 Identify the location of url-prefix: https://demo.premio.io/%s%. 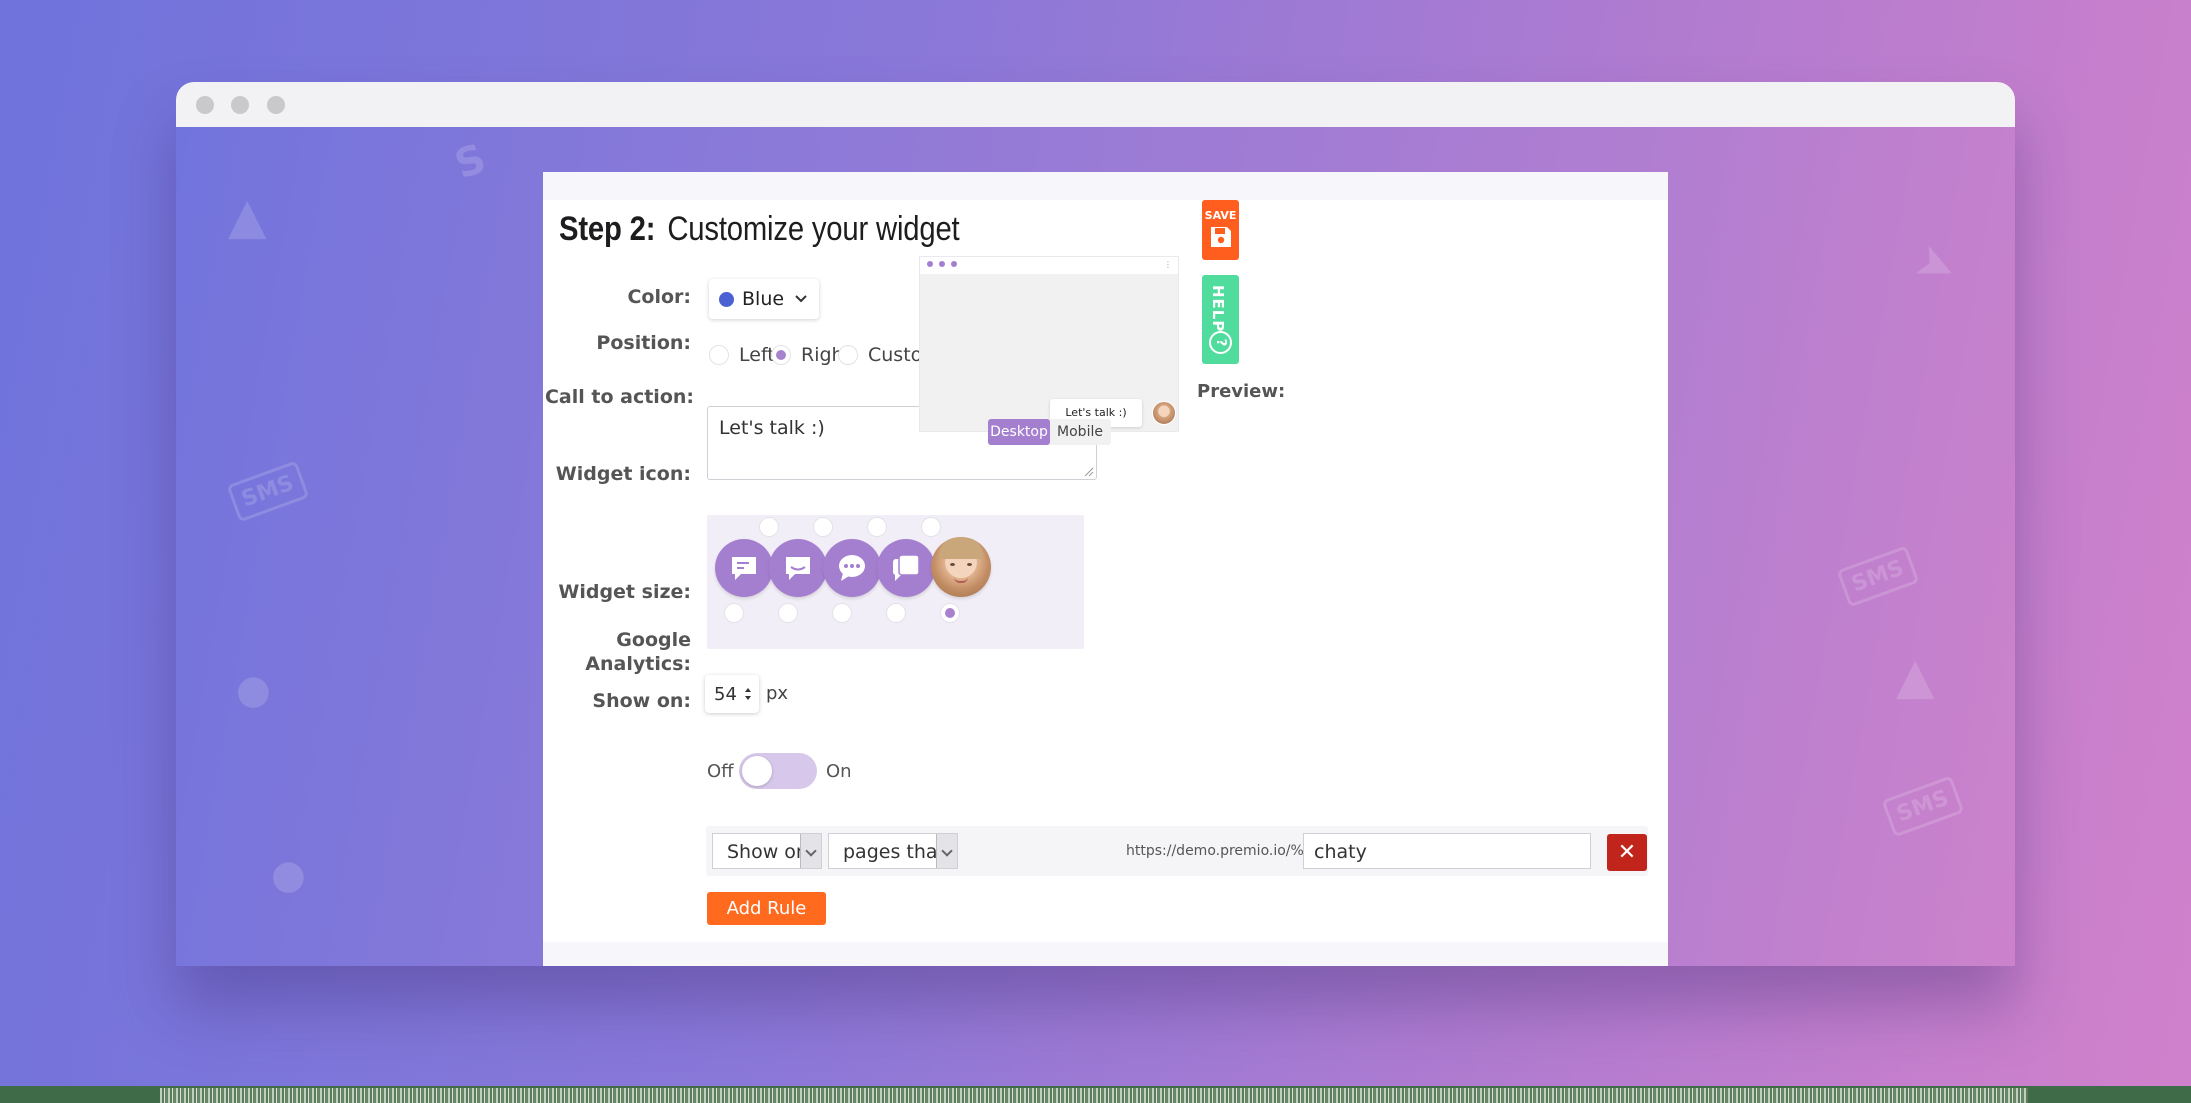
(1225, 851).